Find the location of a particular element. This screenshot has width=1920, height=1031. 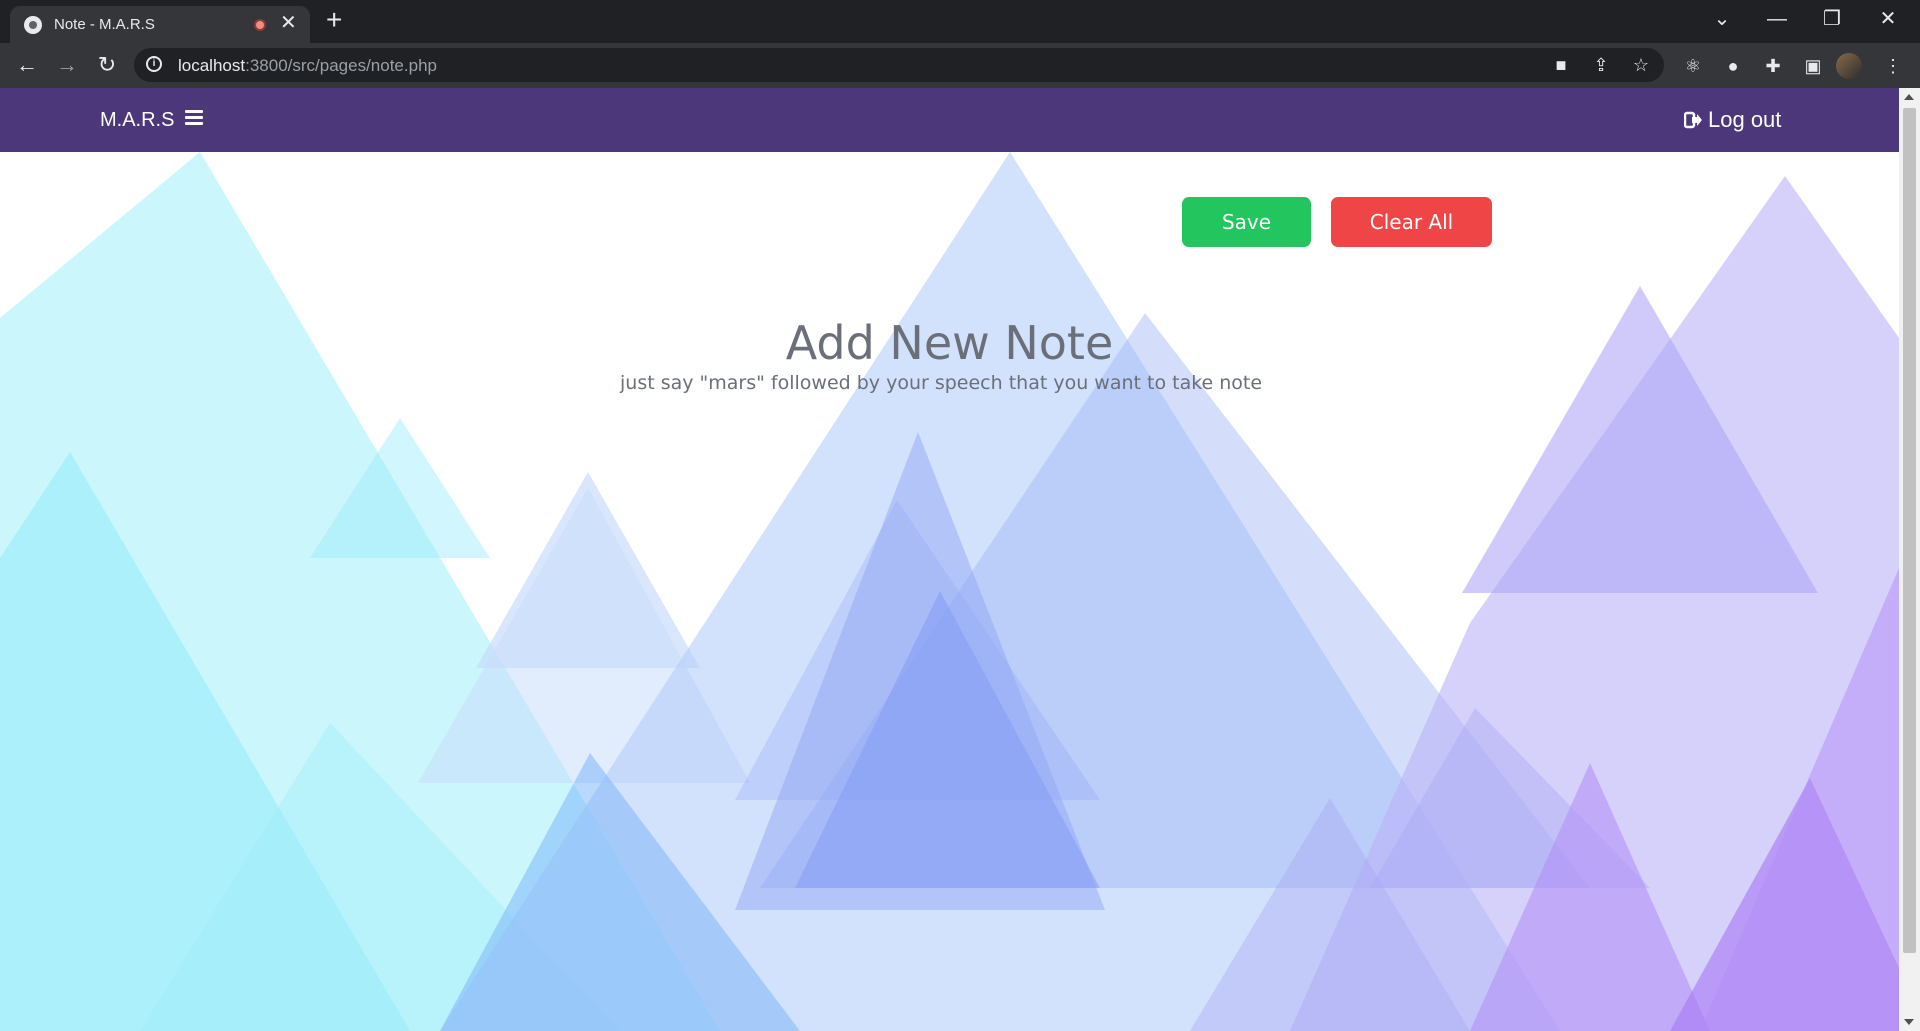

logout-link: Log out is located at coordinates (1732, 120).